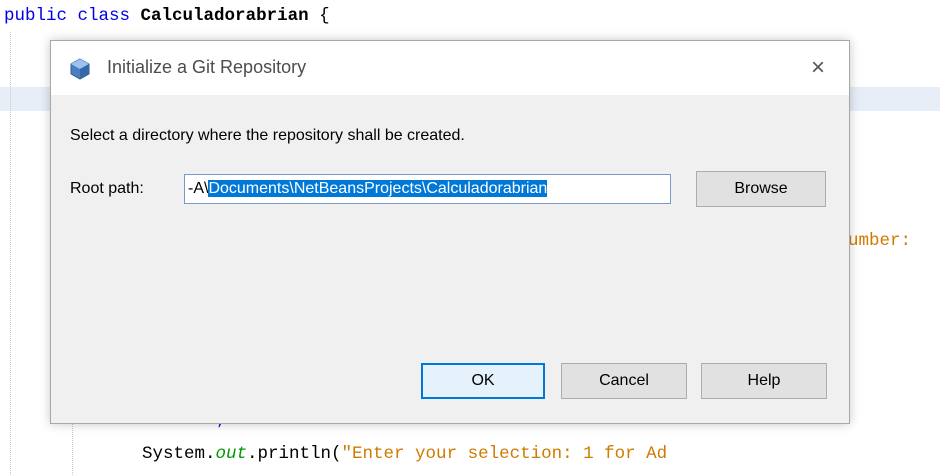  I want to click on dialog-title: Initialize a Git Repository, so click(207, 67).